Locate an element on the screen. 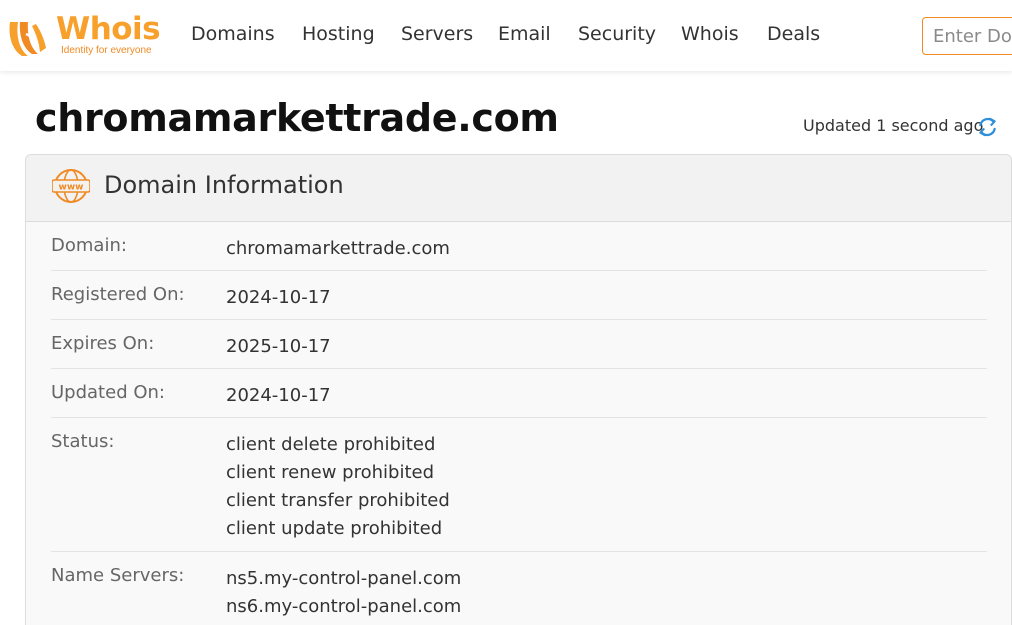  value-line: client transfer prohibited is located at coordinates (338, 500).